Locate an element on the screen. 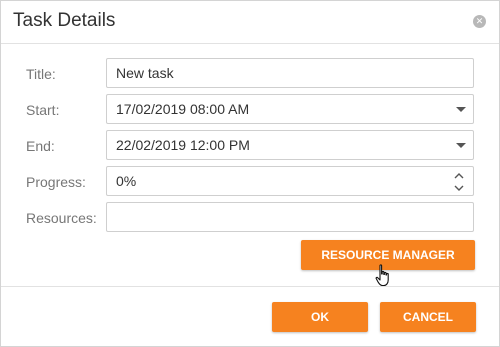 The image size is (500, 347). resources-input is located at coordinates (290, 217).